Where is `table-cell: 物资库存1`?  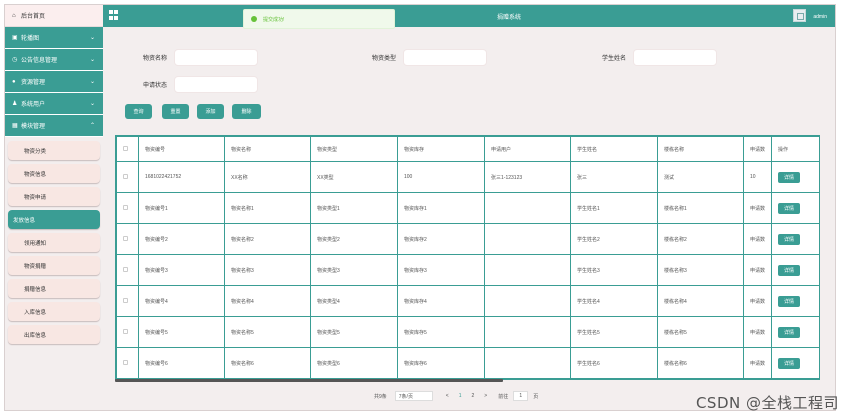 table-cell: 物资库存1 is located at coordinates (441, 208).